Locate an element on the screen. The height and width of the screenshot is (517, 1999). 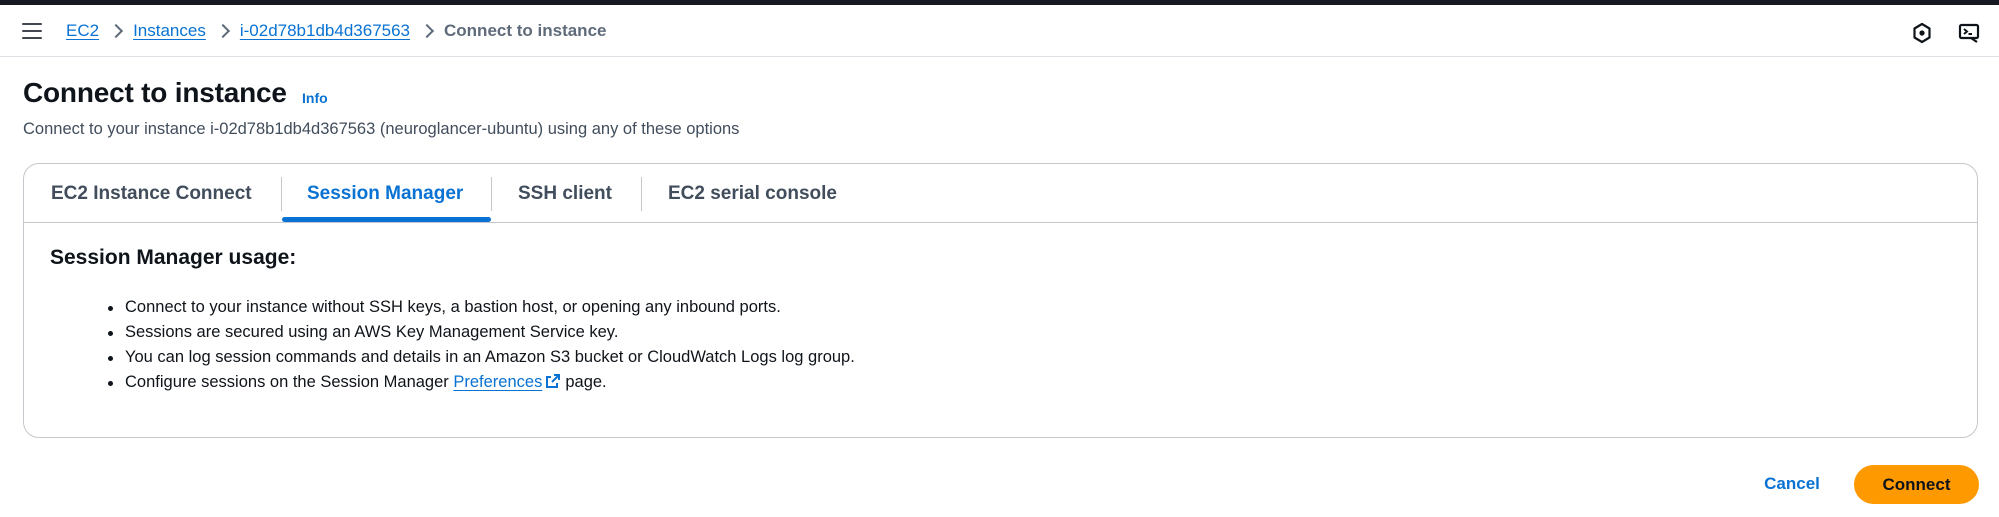
section-heading: Session Manager usage: is located at coordinates (173, 257).